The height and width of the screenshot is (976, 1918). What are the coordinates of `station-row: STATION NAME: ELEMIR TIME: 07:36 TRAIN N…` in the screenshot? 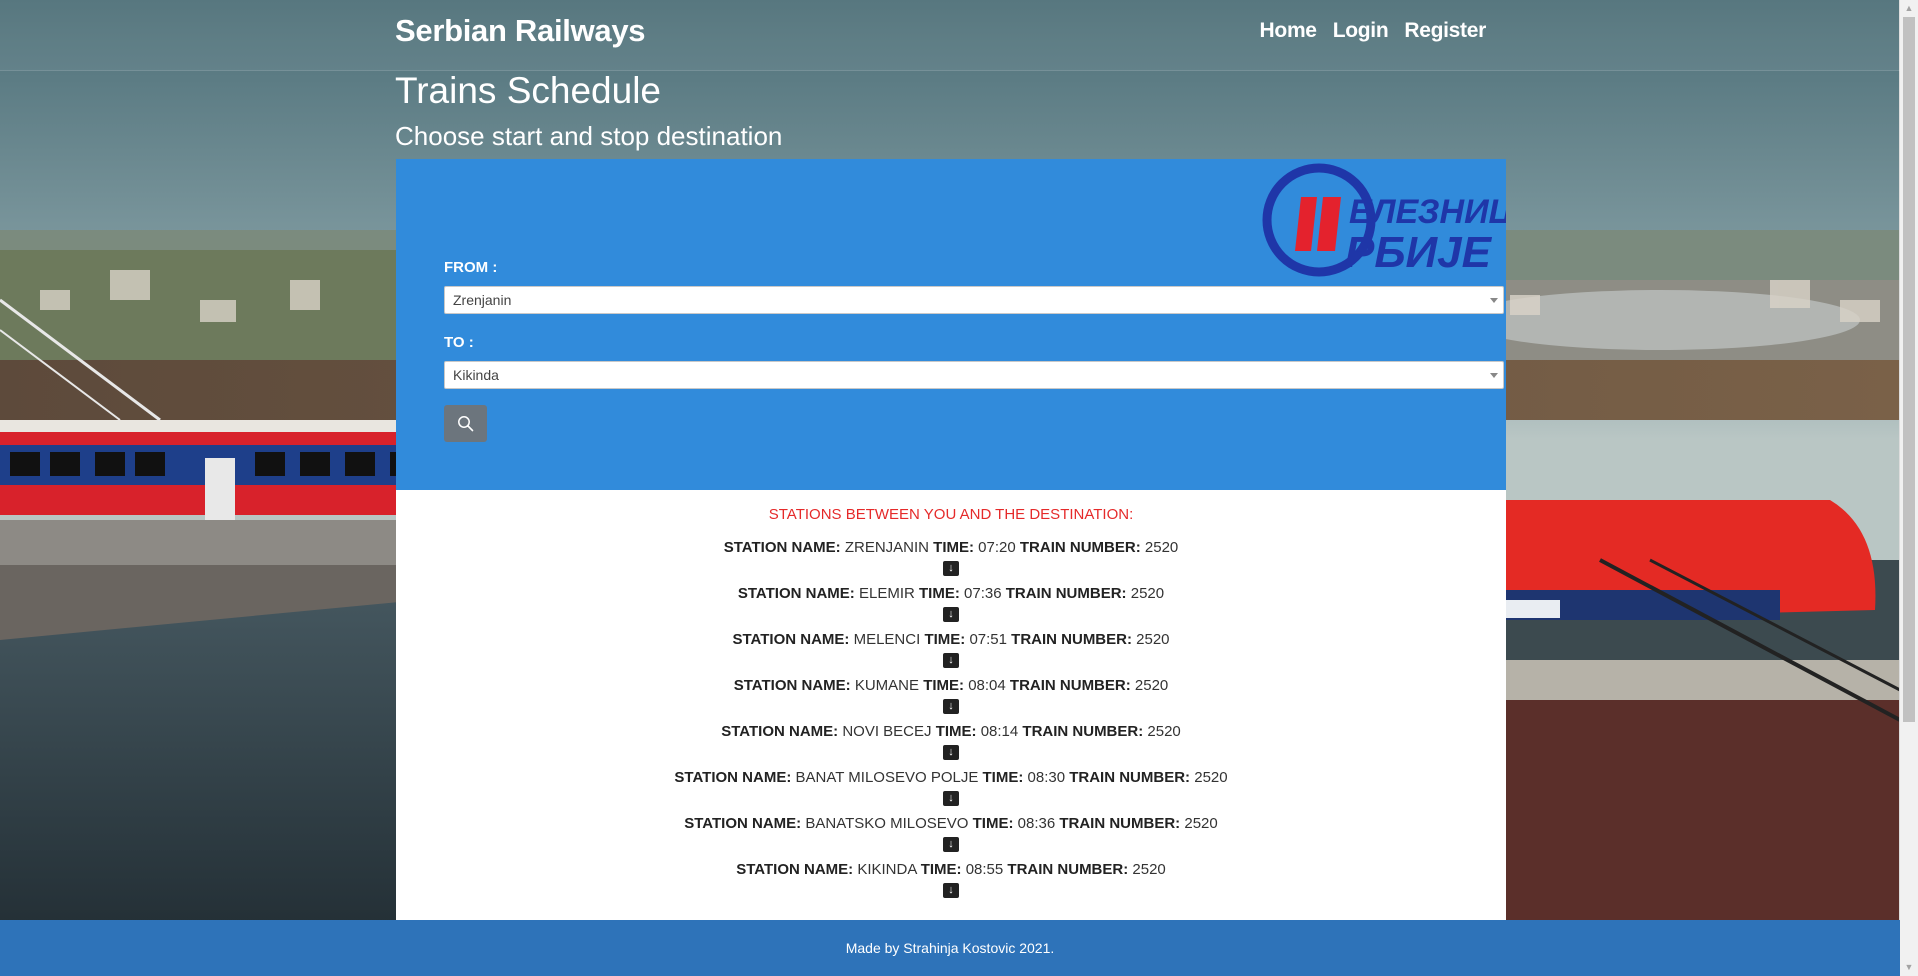 It's located at (951, 594).